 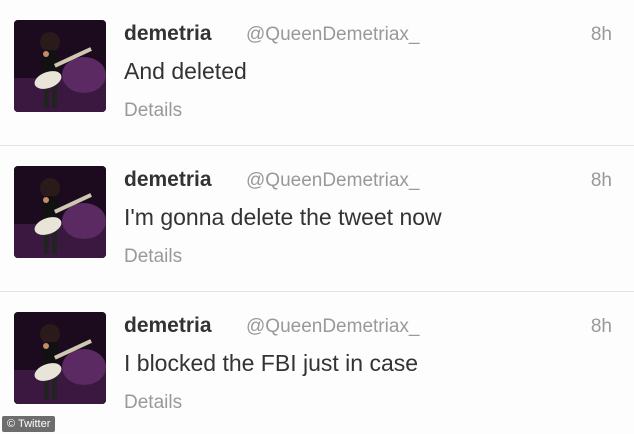 I want to click on tweet-text: And deleted, so click(x=185, y=71).